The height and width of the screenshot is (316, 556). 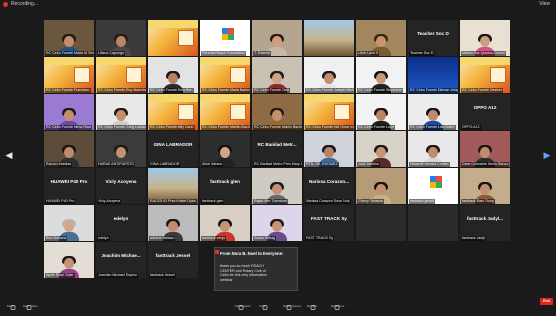 I want to click on participant-tile: Rajah Mer Tiomshan, so click(x=277, y=186).